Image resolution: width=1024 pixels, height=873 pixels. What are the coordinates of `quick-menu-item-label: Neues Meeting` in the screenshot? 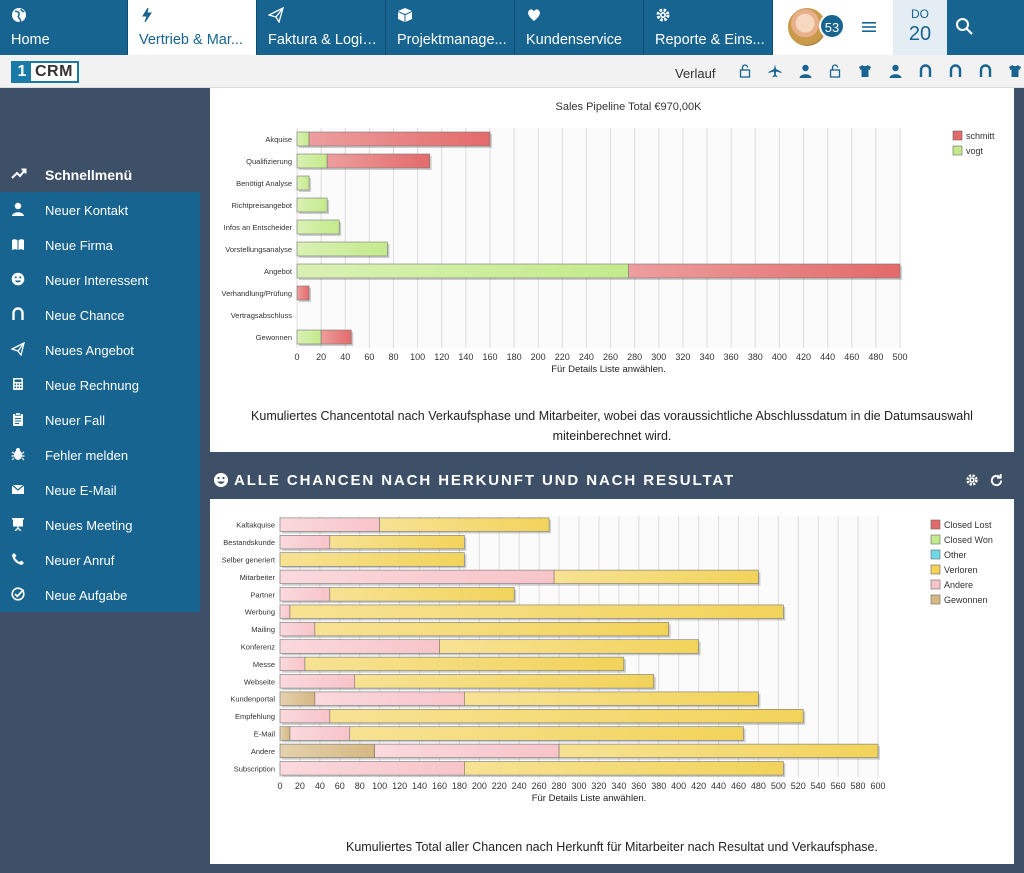 It's located at (89, 525).